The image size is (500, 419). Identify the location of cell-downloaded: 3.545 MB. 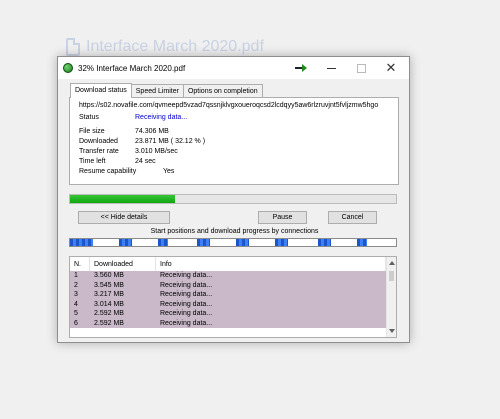
(109, 285).